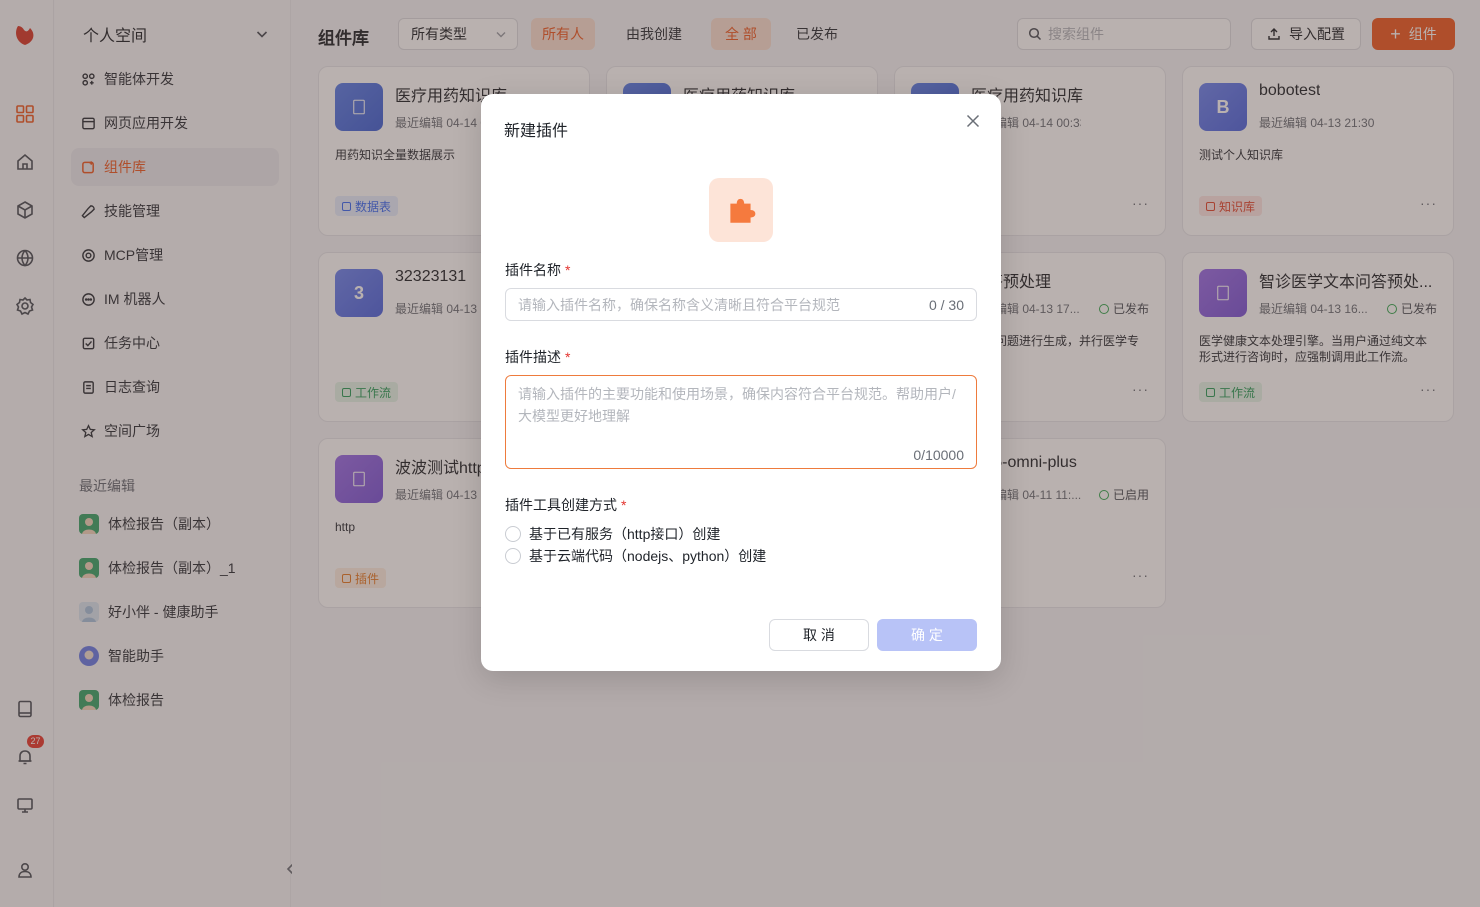 The height and width of the screenshot is (907, 1480). What do you see at coordinates (741, 210) in the screenshot?
I see `plugin-puzzle-icon` at bounding box center [741, 210].